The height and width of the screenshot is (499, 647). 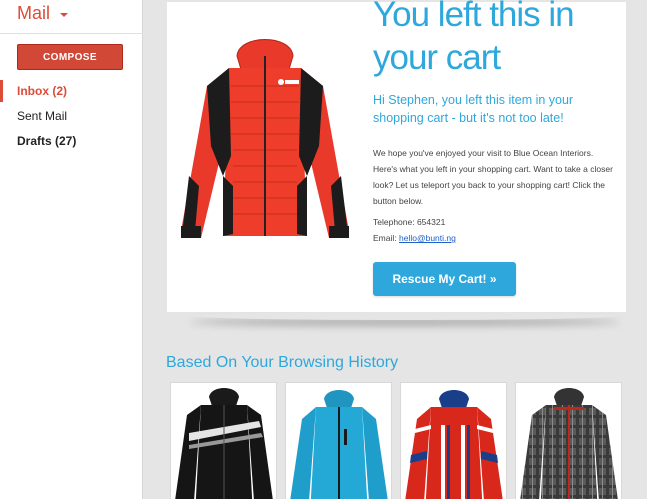 I want to click on contact-email: Email: hello@bunti.ng, so click(x=414, y=238).